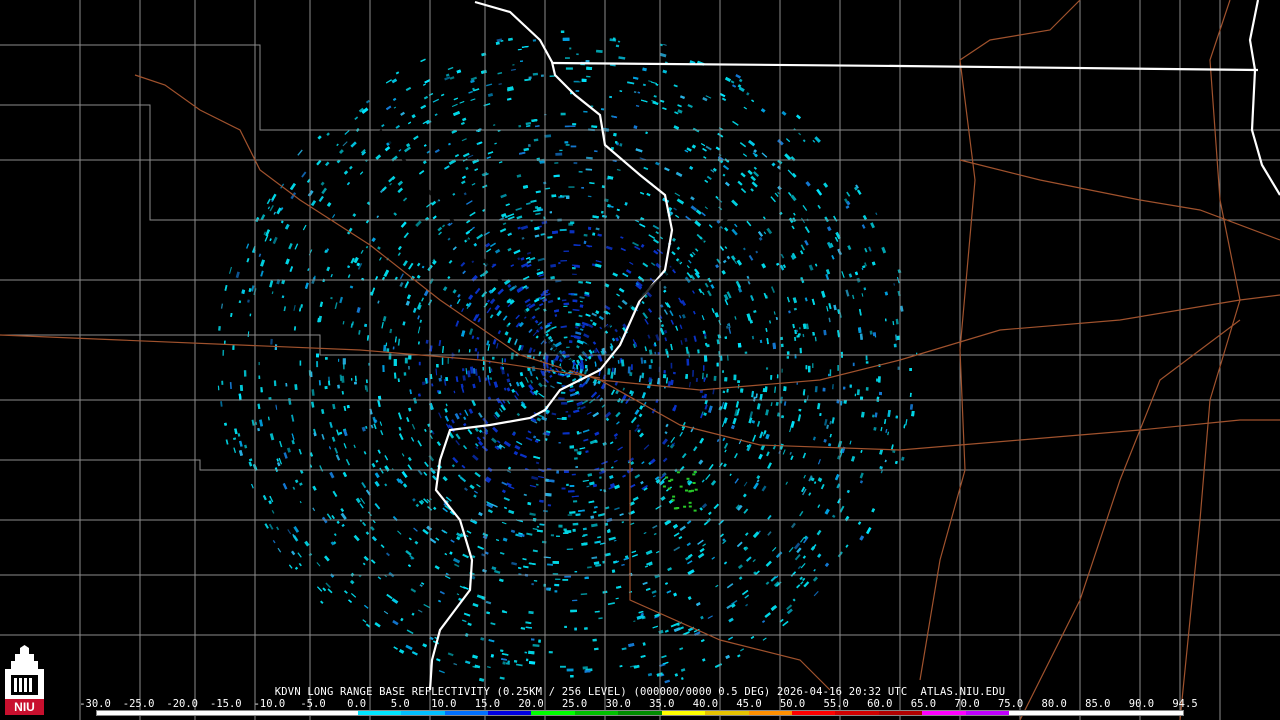 The width and height of the screenshot is (1280, 720). What do you see at coordinates (357, 704) in the screenshot?
I see `legend-tick: 0.0` at bounding box center [357, 704].